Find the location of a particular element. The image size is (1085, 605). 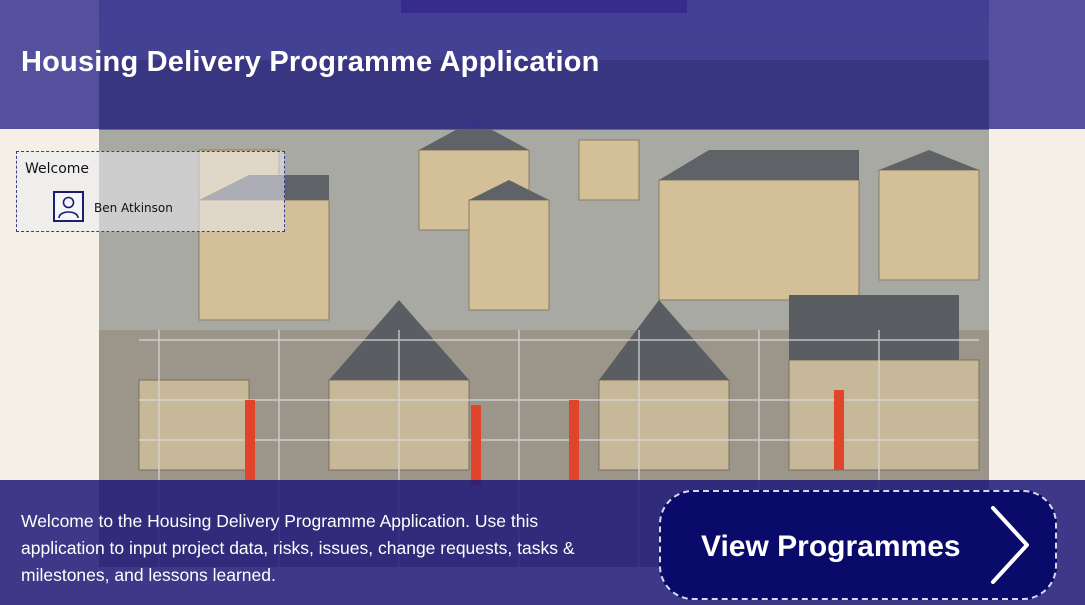

page-title: Housing Delivery Programme Application is located at coordinates (310, 62).